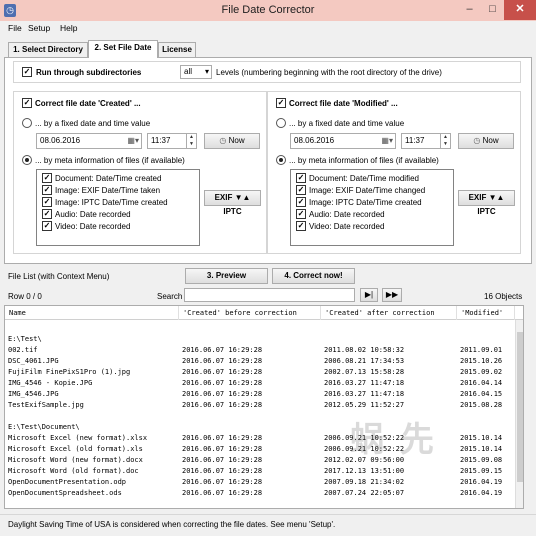  What do you see at coordinates (123, 49) in the screenshot?
I see `tab-set-file-date: 2. Set File Date` at bounding box center [123, 49].